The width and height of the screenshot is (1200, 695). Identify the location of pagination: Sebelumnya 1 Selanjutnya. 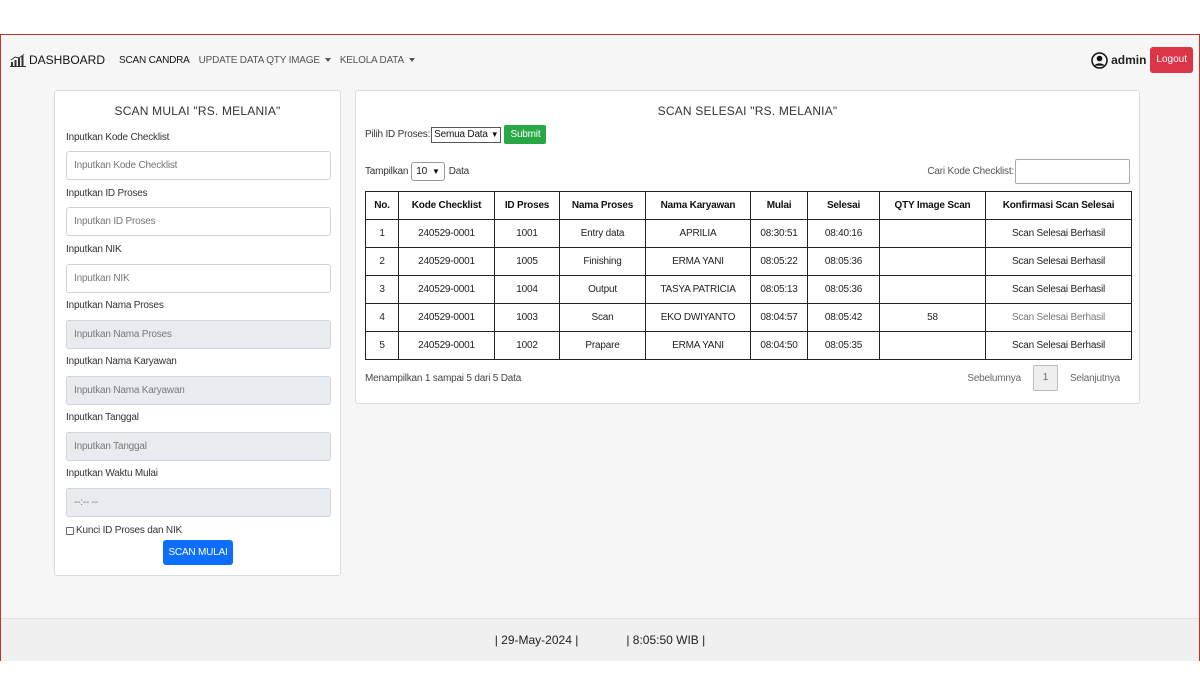
(1043, 378).